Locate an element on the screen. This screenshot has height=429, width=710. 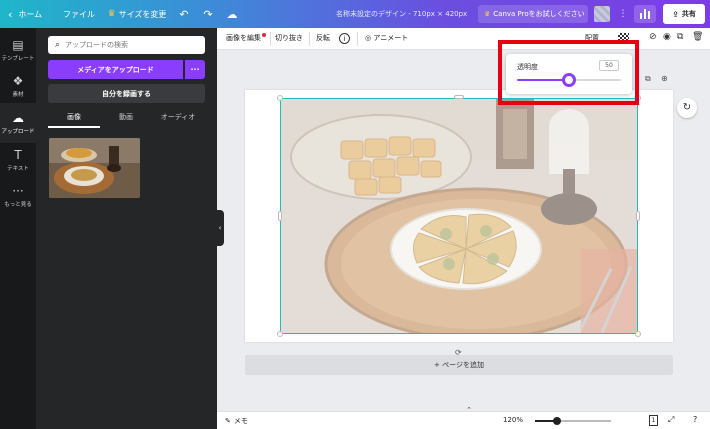
home-button: ‹ ホーム is located at coordinates (28, 14).